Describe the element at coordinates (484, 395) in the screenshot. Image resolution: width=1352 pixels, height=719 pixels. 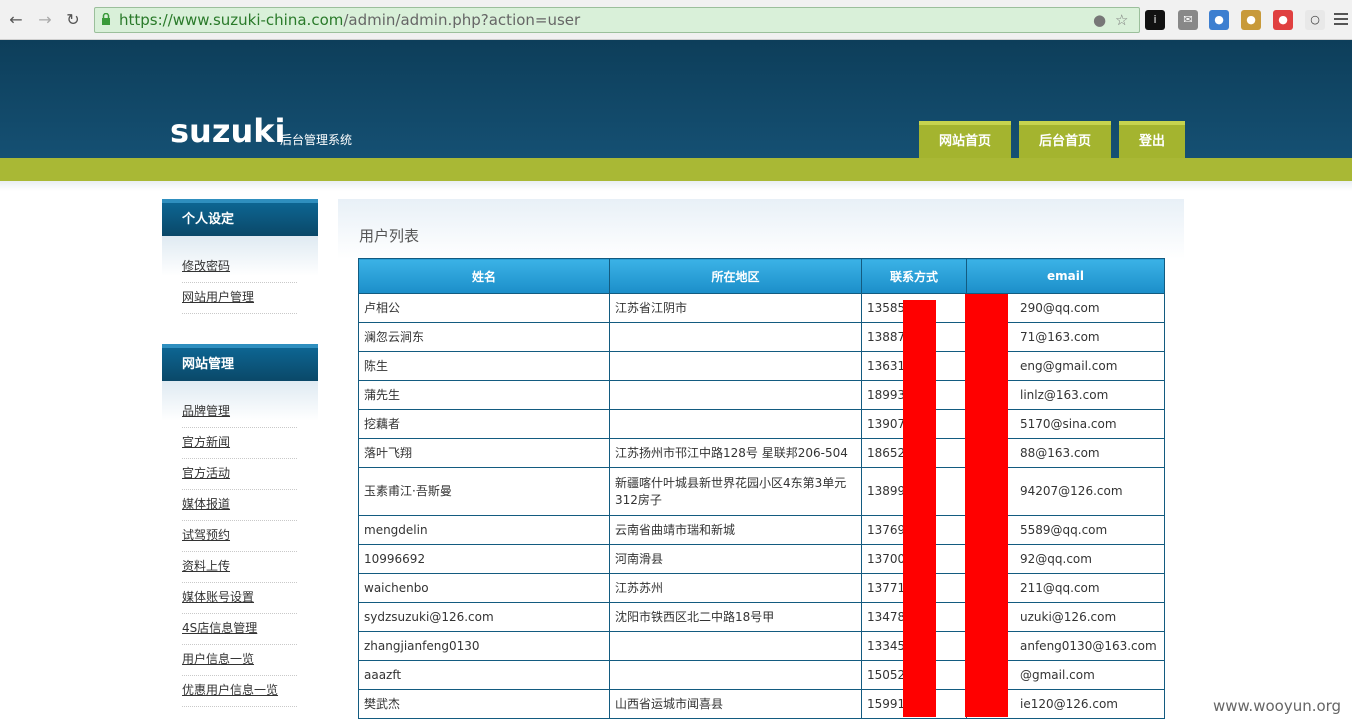
I see `cell-name: 蒲先生` at that location.